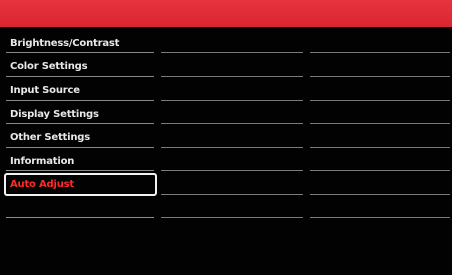  I want to click on menu-item-auto-adjust: Auto Adjust, so click(80, 184).